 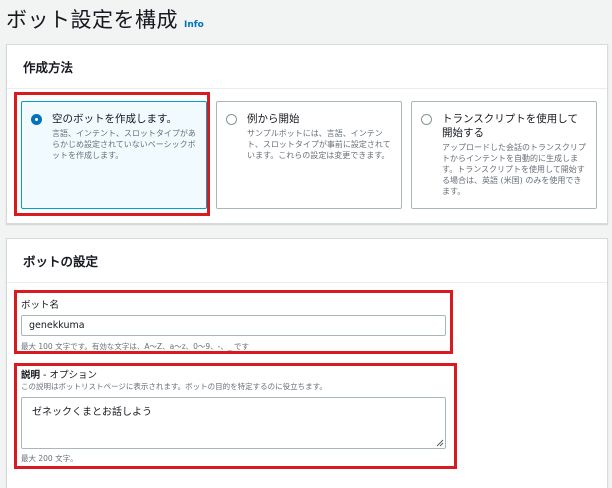 What do you see at coordinates (307, 261) in the screenshot?
I see `bot-settings-header: ボットの設定` at bounding box center [307, 261].